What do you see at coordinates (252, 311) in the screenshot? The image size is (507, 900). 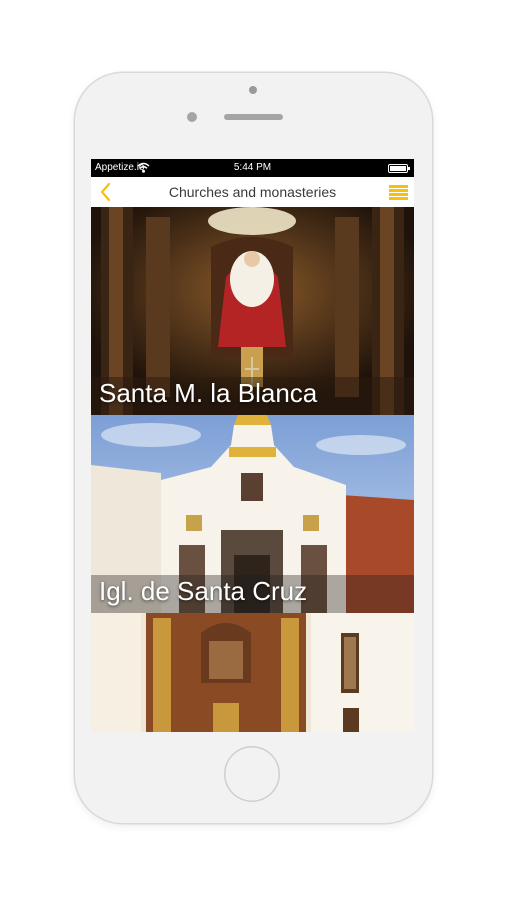 I see `list-item-santa-maria-la-blanca: Santa M. la Blanca` at bounding box center [252, 311].